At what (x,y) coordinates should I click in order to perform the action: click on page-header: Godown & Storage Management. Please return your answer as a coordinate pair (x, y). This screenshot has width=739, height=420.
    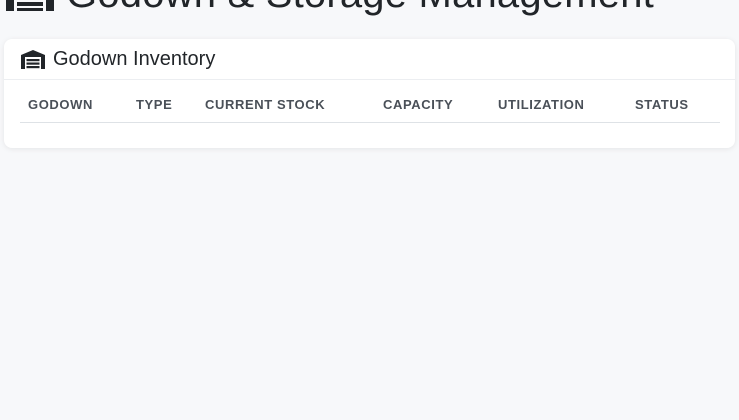
    Looking at the image, I should click on (329, 8).